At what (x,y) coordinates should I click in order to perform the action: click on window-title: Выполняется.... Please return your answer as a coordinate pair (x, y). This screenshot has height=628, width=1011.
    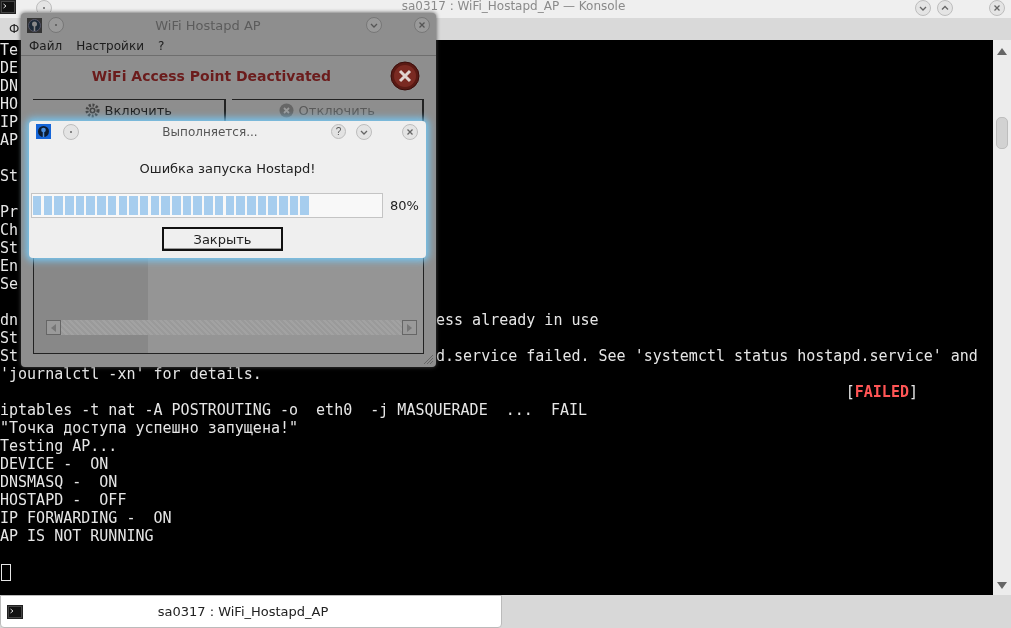
    Looking at the image, I should click on (210, 131).